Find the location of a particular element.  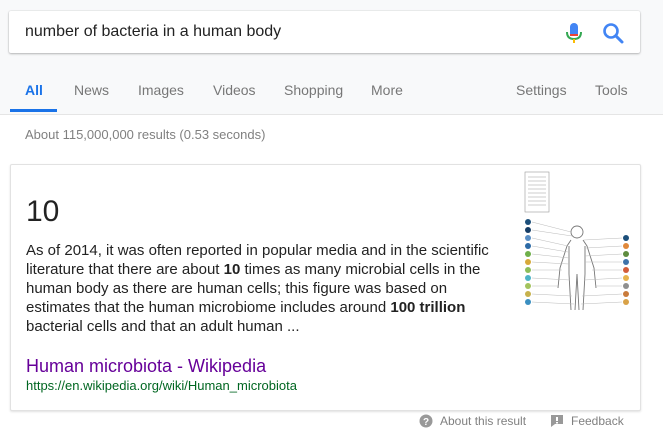

about-result-label: About this result is located at coordinates (483, 421).